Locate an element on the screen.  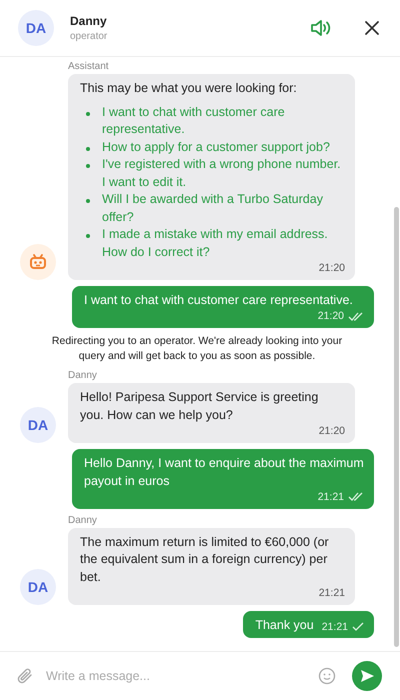
message-text: This may be what you were looking for: is located at coordinates (189, 88).